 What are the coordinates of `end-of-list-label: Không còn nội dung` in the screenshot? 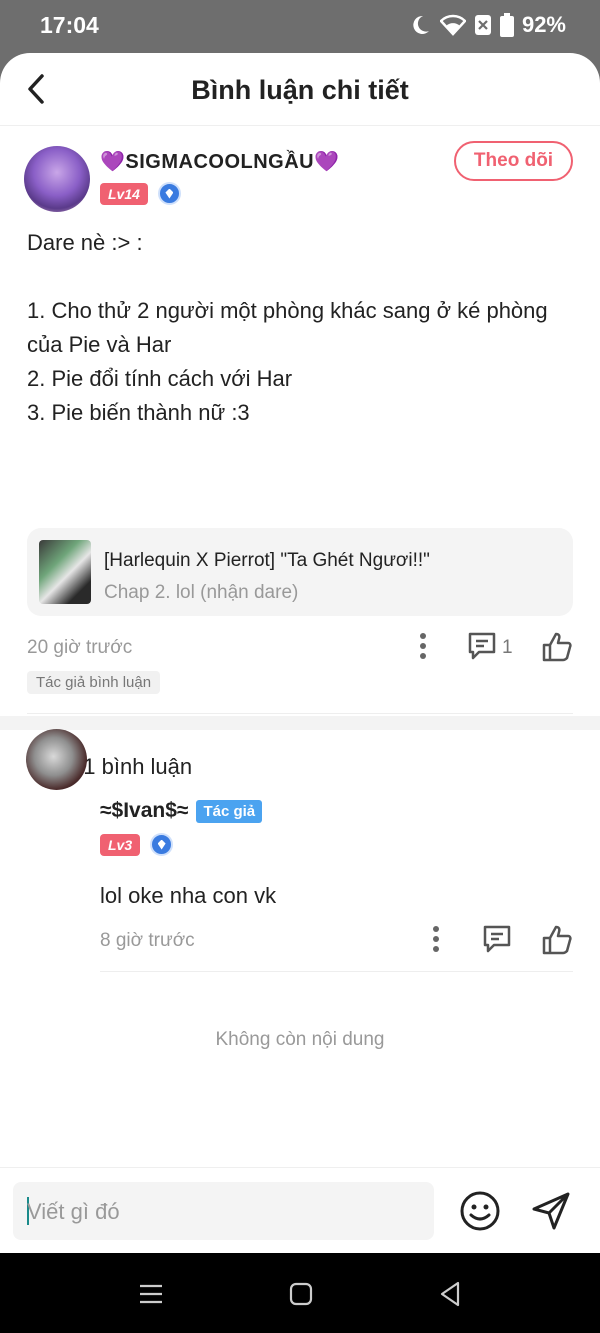 It's located at (300, 1039).